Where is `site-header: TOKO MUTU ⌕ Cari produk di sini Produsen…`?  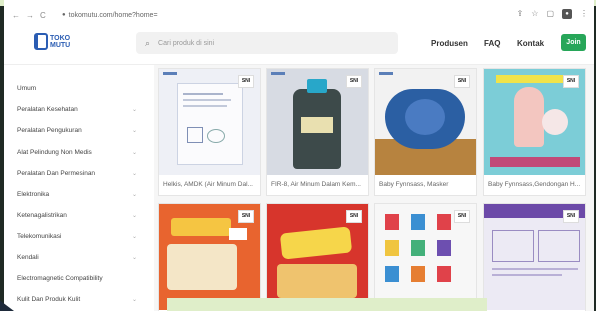 site-header: TOKO MUTU ⌕ Cari produk di sini Produsen… is located at coordinates (299, 44).